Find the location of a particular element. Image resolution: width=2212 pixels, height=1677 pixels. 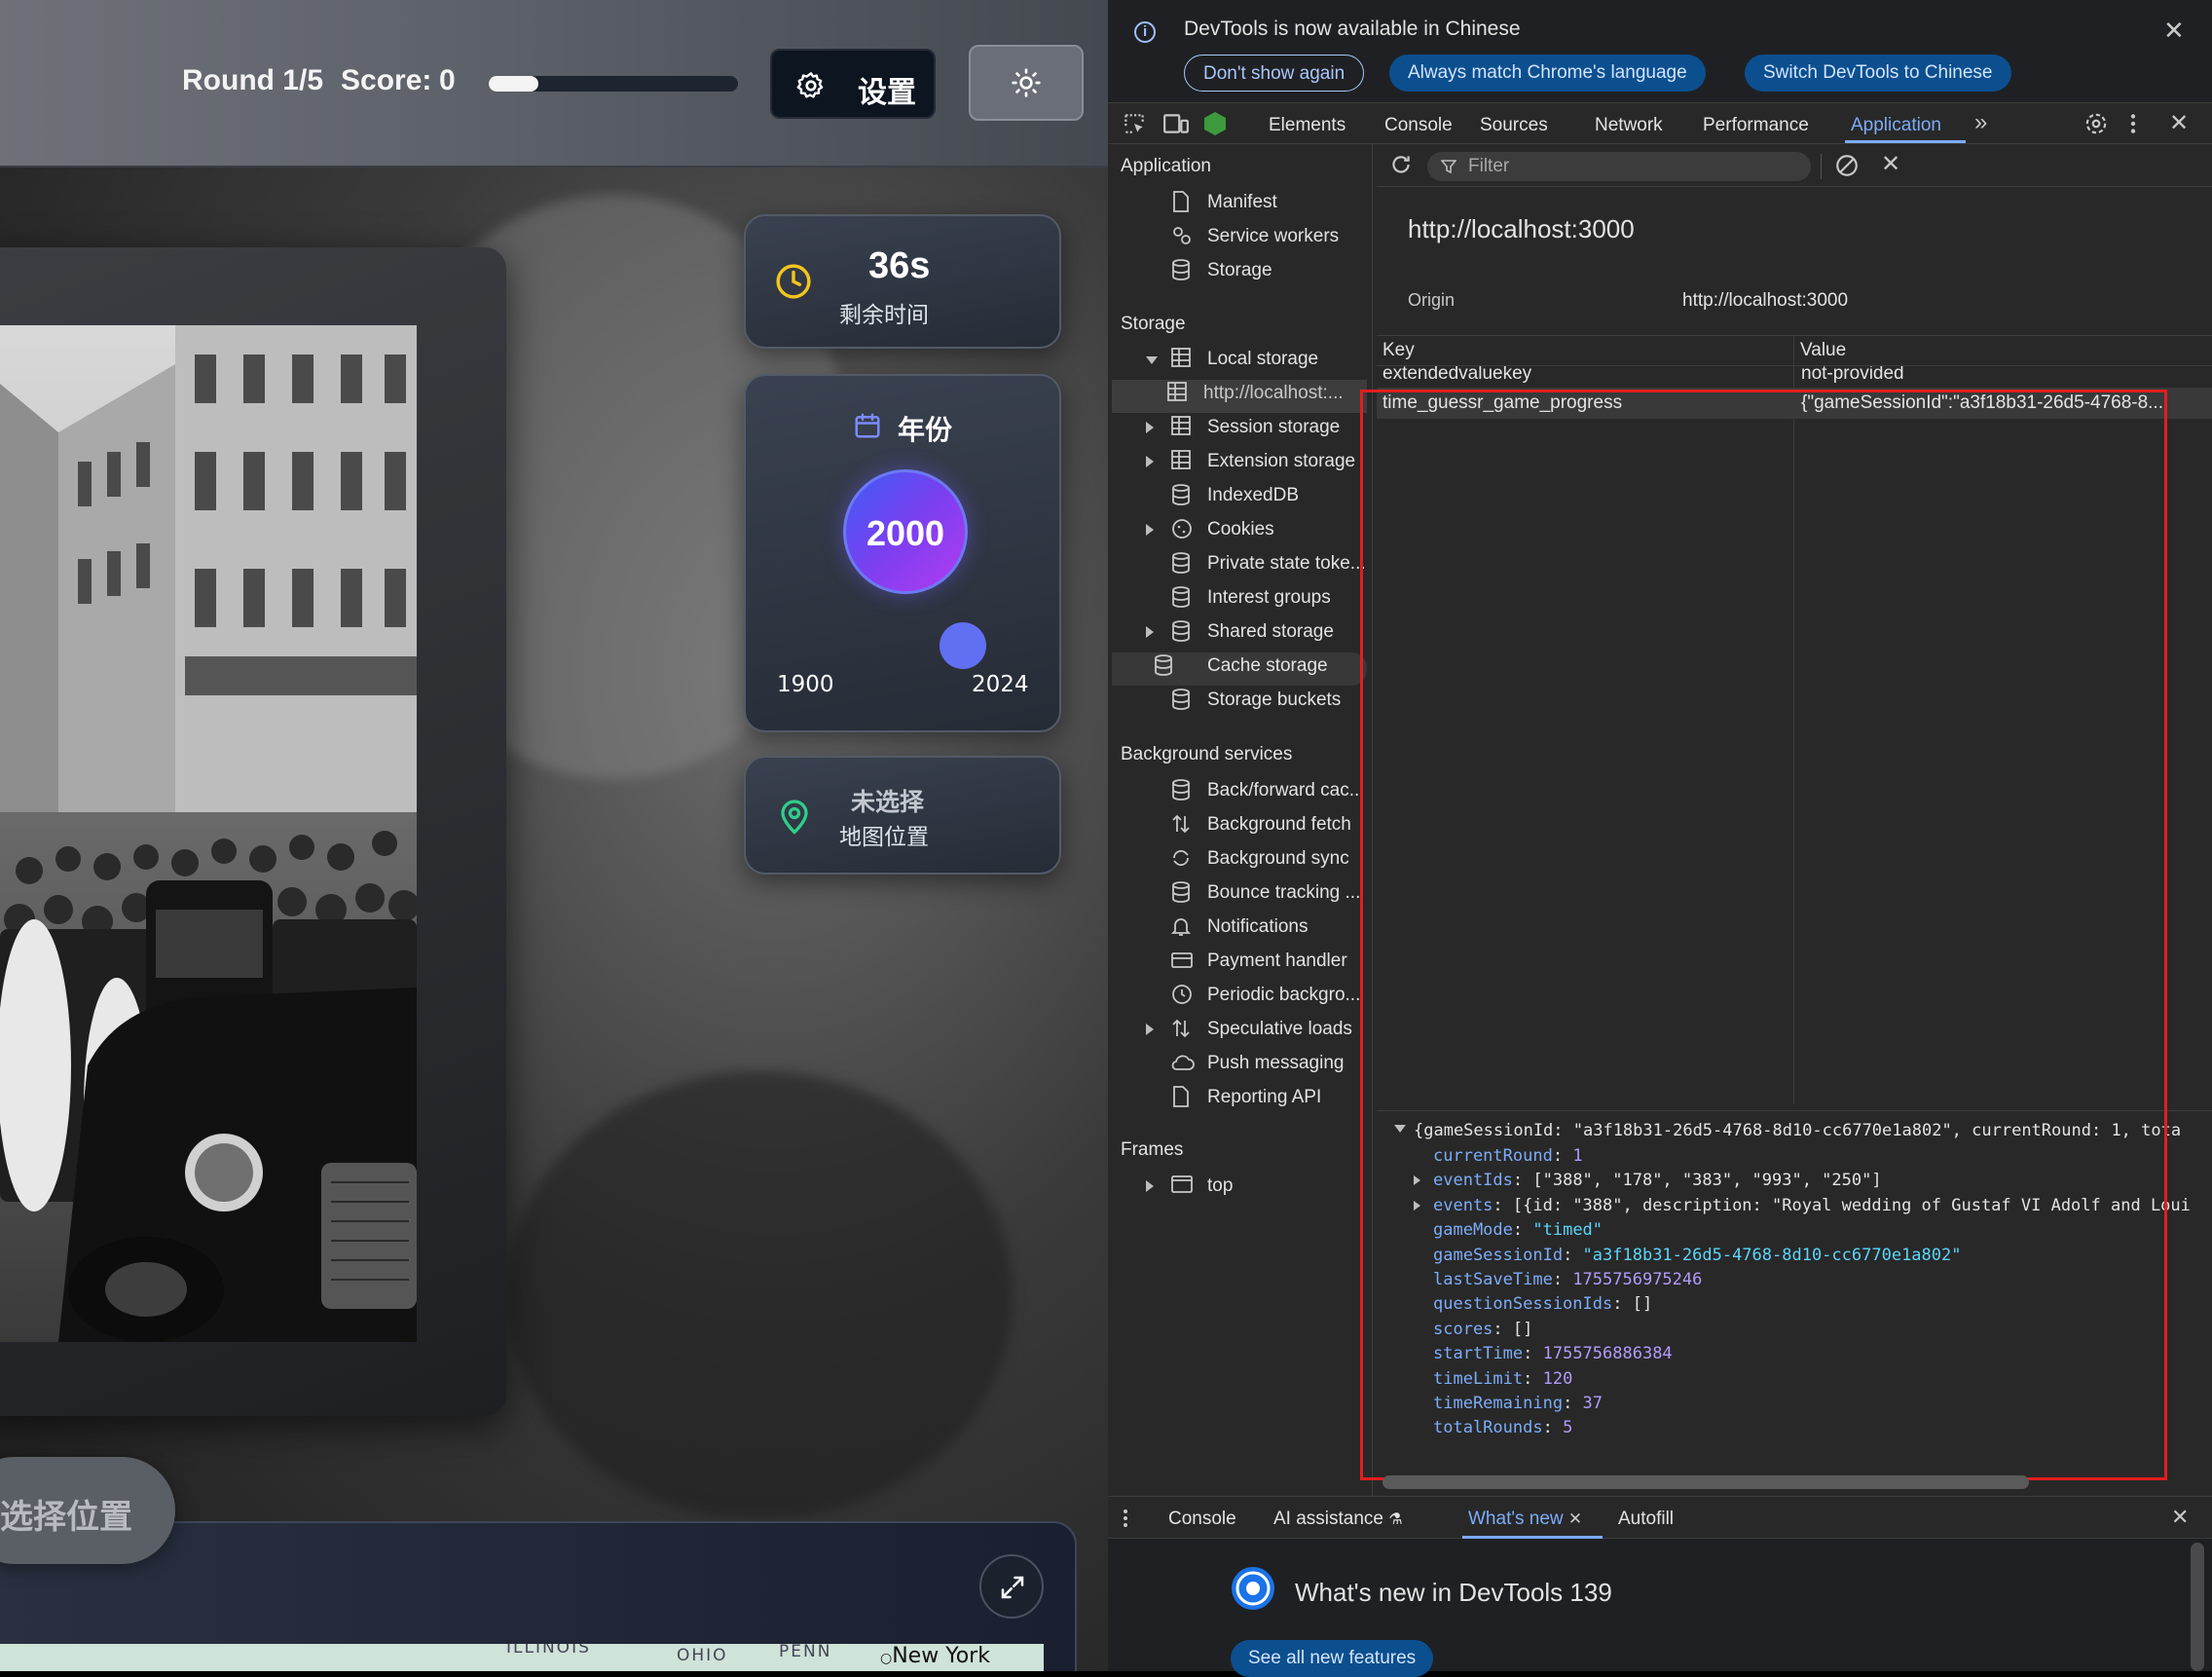

calendar-icon is located at coordinates (867, 425).